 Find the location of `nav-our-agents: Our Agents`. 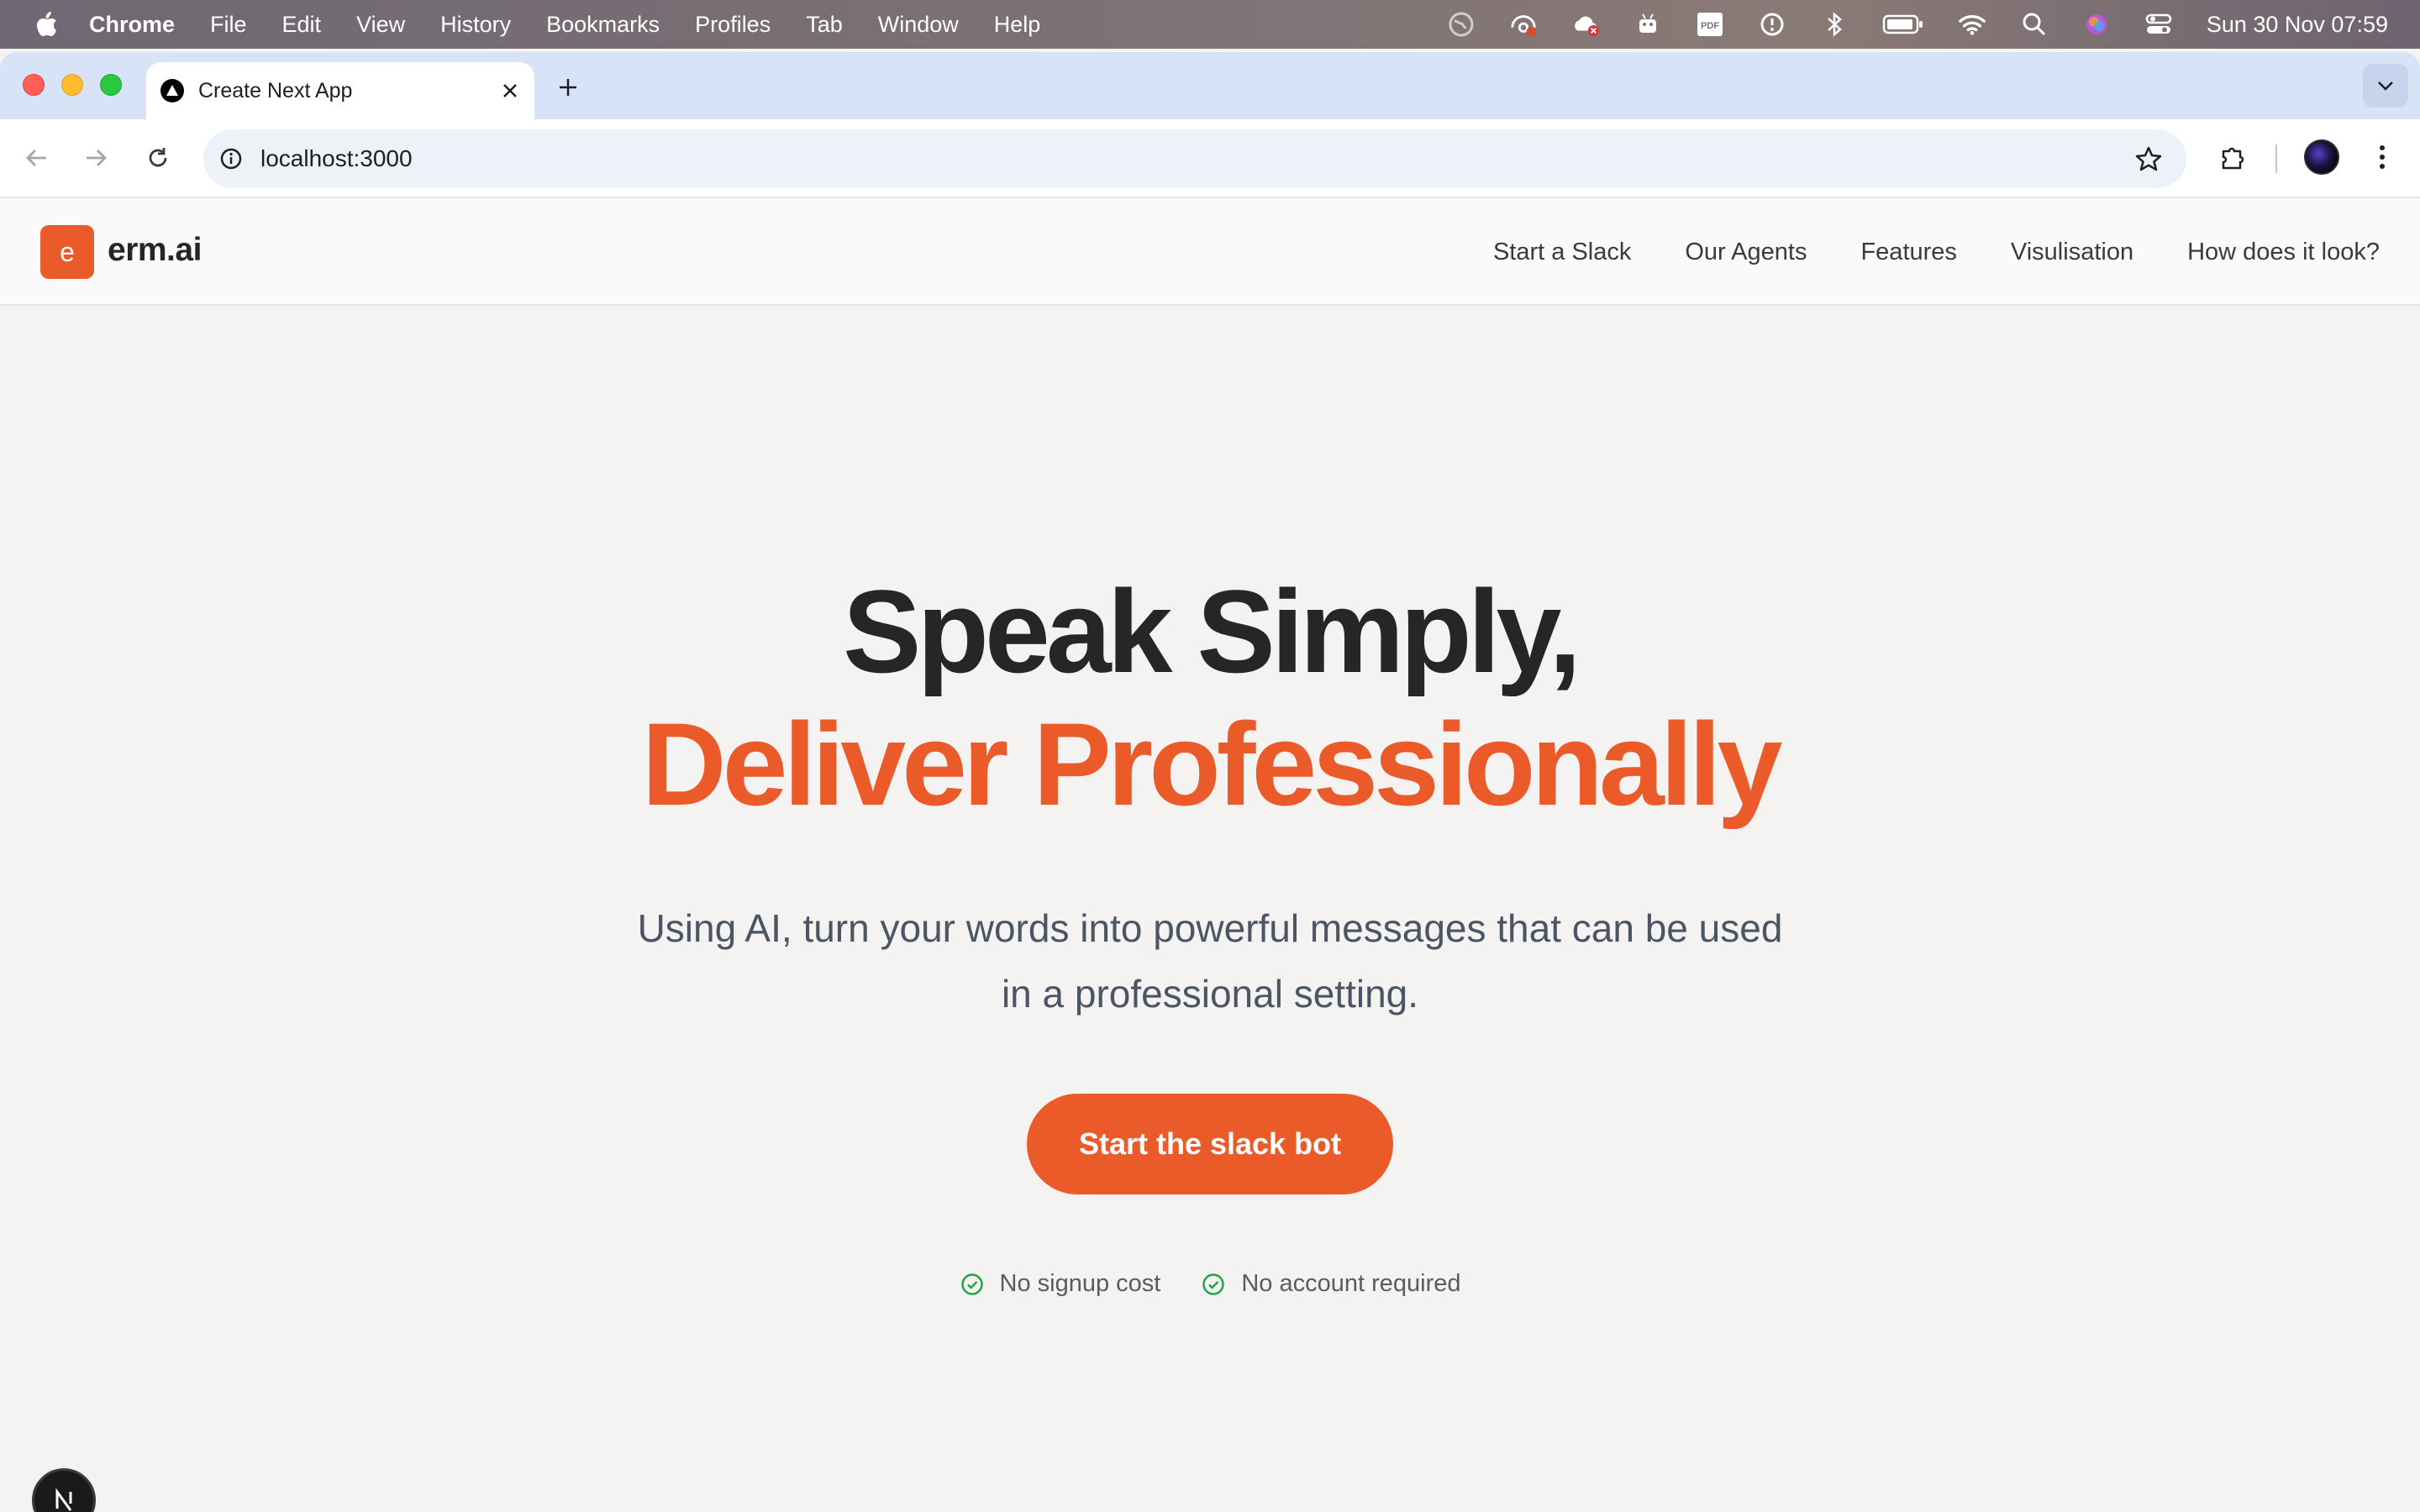

nav-our-agents: Our Agents is located at coordinates (1746, 252).